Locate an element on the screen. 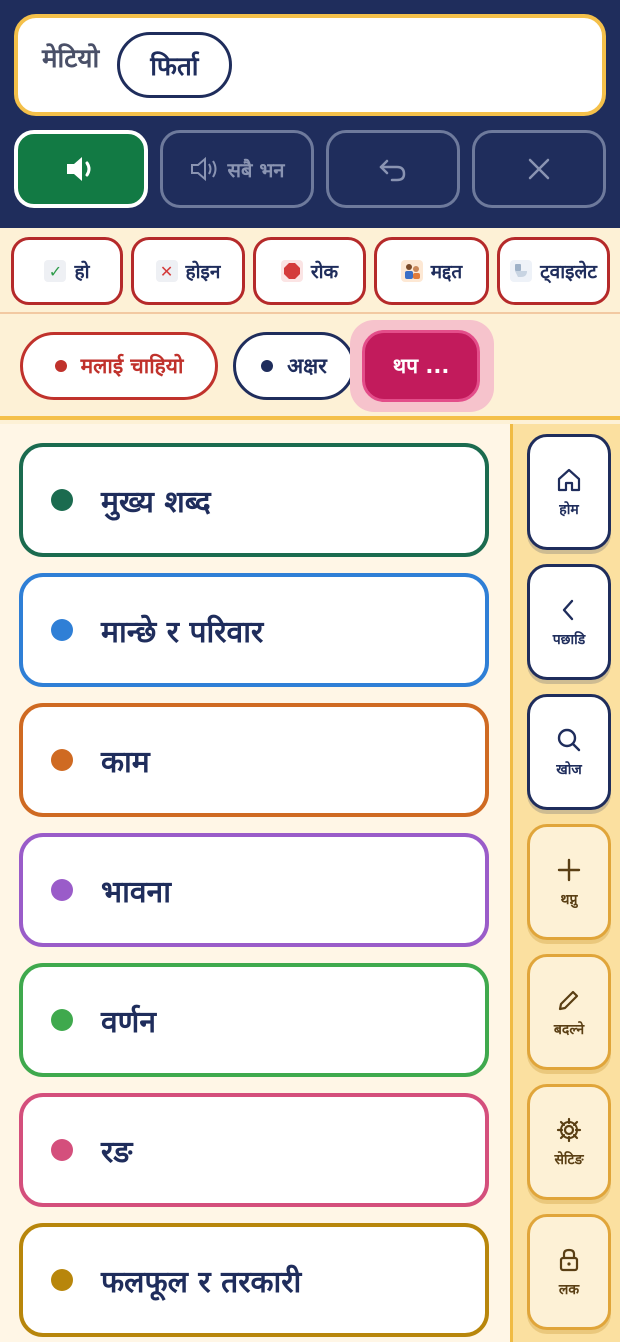  category-label: मान्छे र परिवार is located at coordinates (182, 632).